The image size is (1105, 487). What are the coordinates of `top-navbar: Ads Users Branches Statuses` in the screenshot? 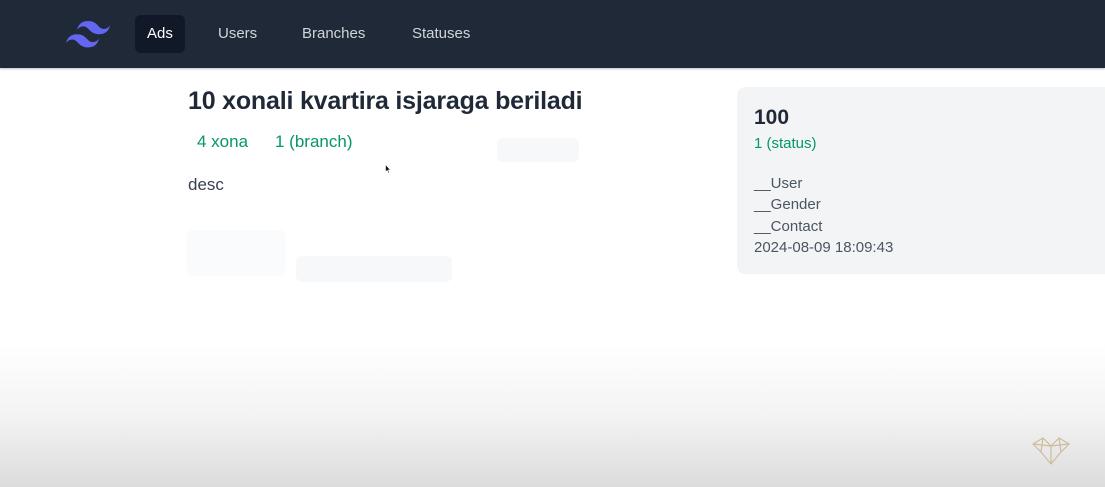 It's located at (552, 34).